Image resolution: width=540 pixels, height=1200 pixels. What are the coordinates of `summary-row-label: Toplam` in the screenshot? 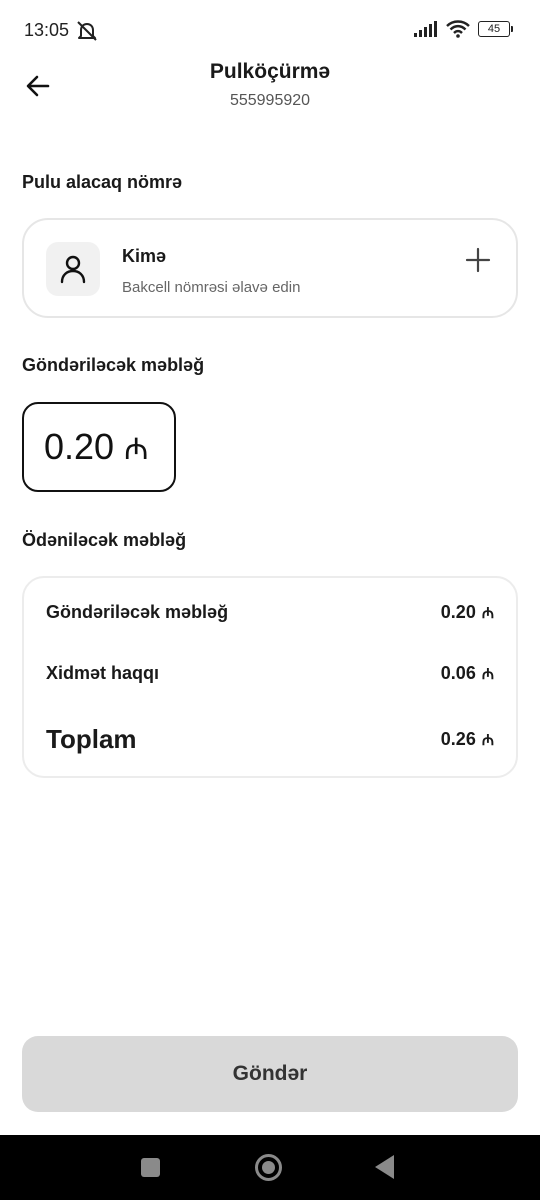 It's located at (91, 739).